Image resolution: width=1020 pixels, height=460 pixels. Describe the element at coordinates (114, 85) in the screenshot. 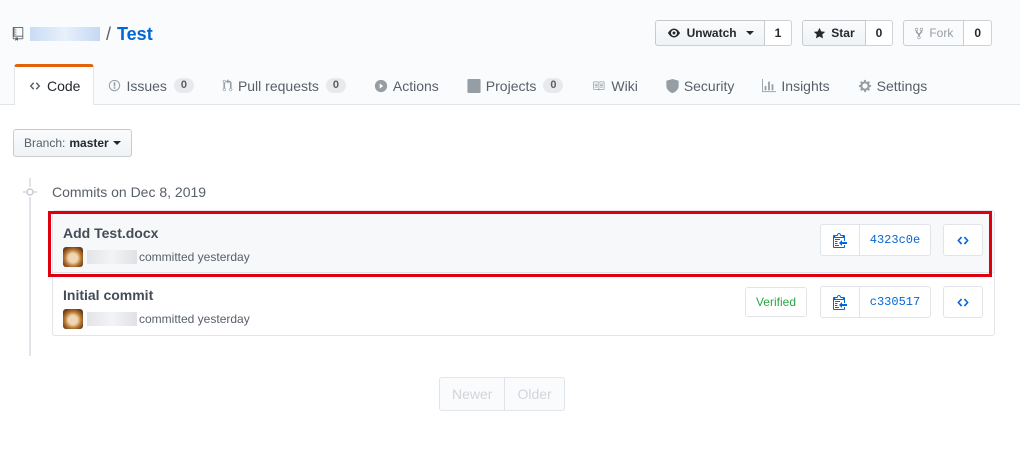

I see `issue-icon` at that location.